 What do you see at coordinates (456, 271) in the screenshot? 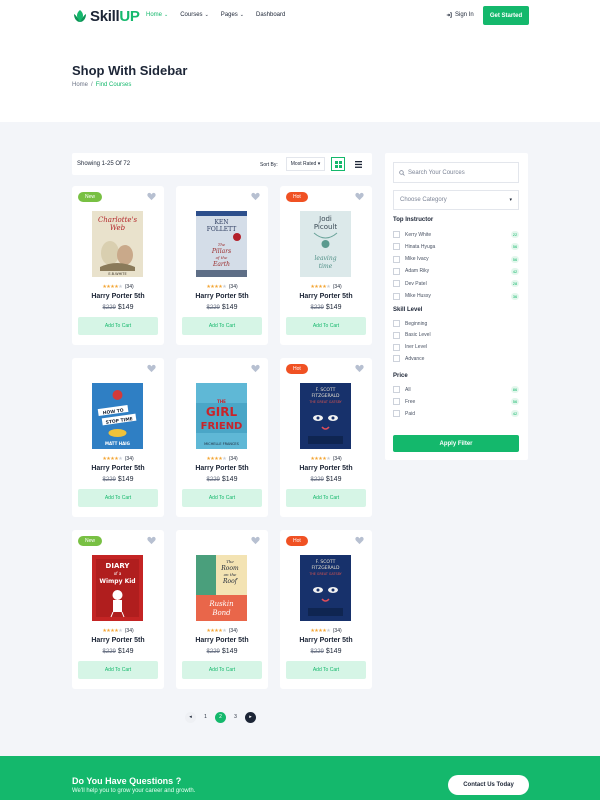
I see `instructor-option: Adam Riky 42` at bounding box center [456, 271].